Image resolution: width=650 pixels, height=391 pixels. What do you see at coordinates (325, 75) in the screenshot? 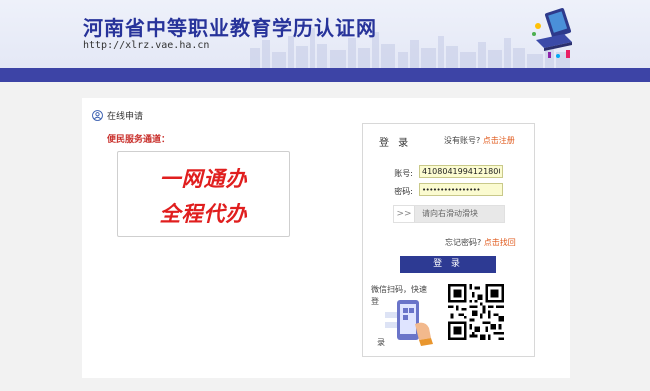
I see `nav-bar` at bounding box center [325, 75].